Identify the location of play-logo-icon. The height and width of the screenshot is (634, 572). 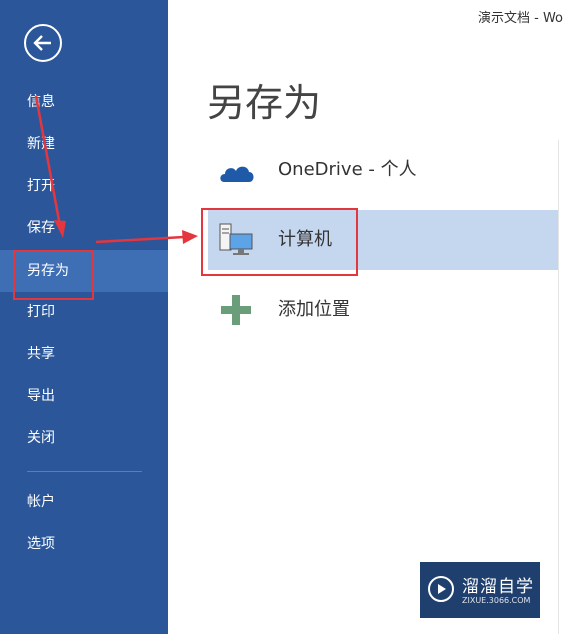
(441, 589).